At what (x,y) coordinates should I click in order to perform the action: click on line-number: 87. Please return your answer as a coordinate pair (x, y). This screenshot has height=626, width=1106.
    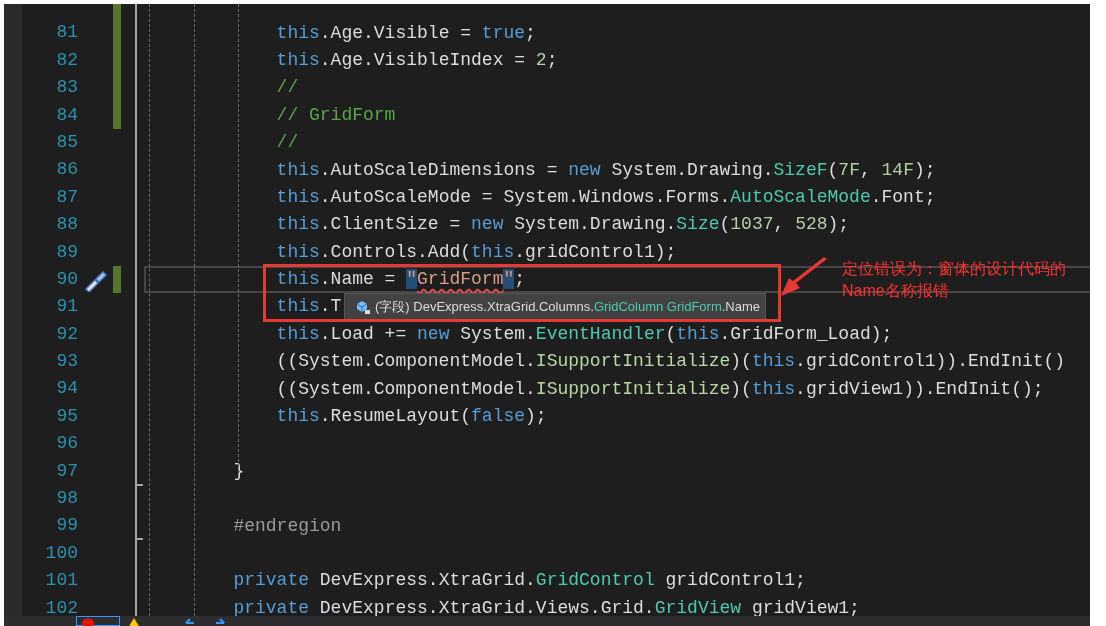
    Looking at the image, I should click on (67, 196).